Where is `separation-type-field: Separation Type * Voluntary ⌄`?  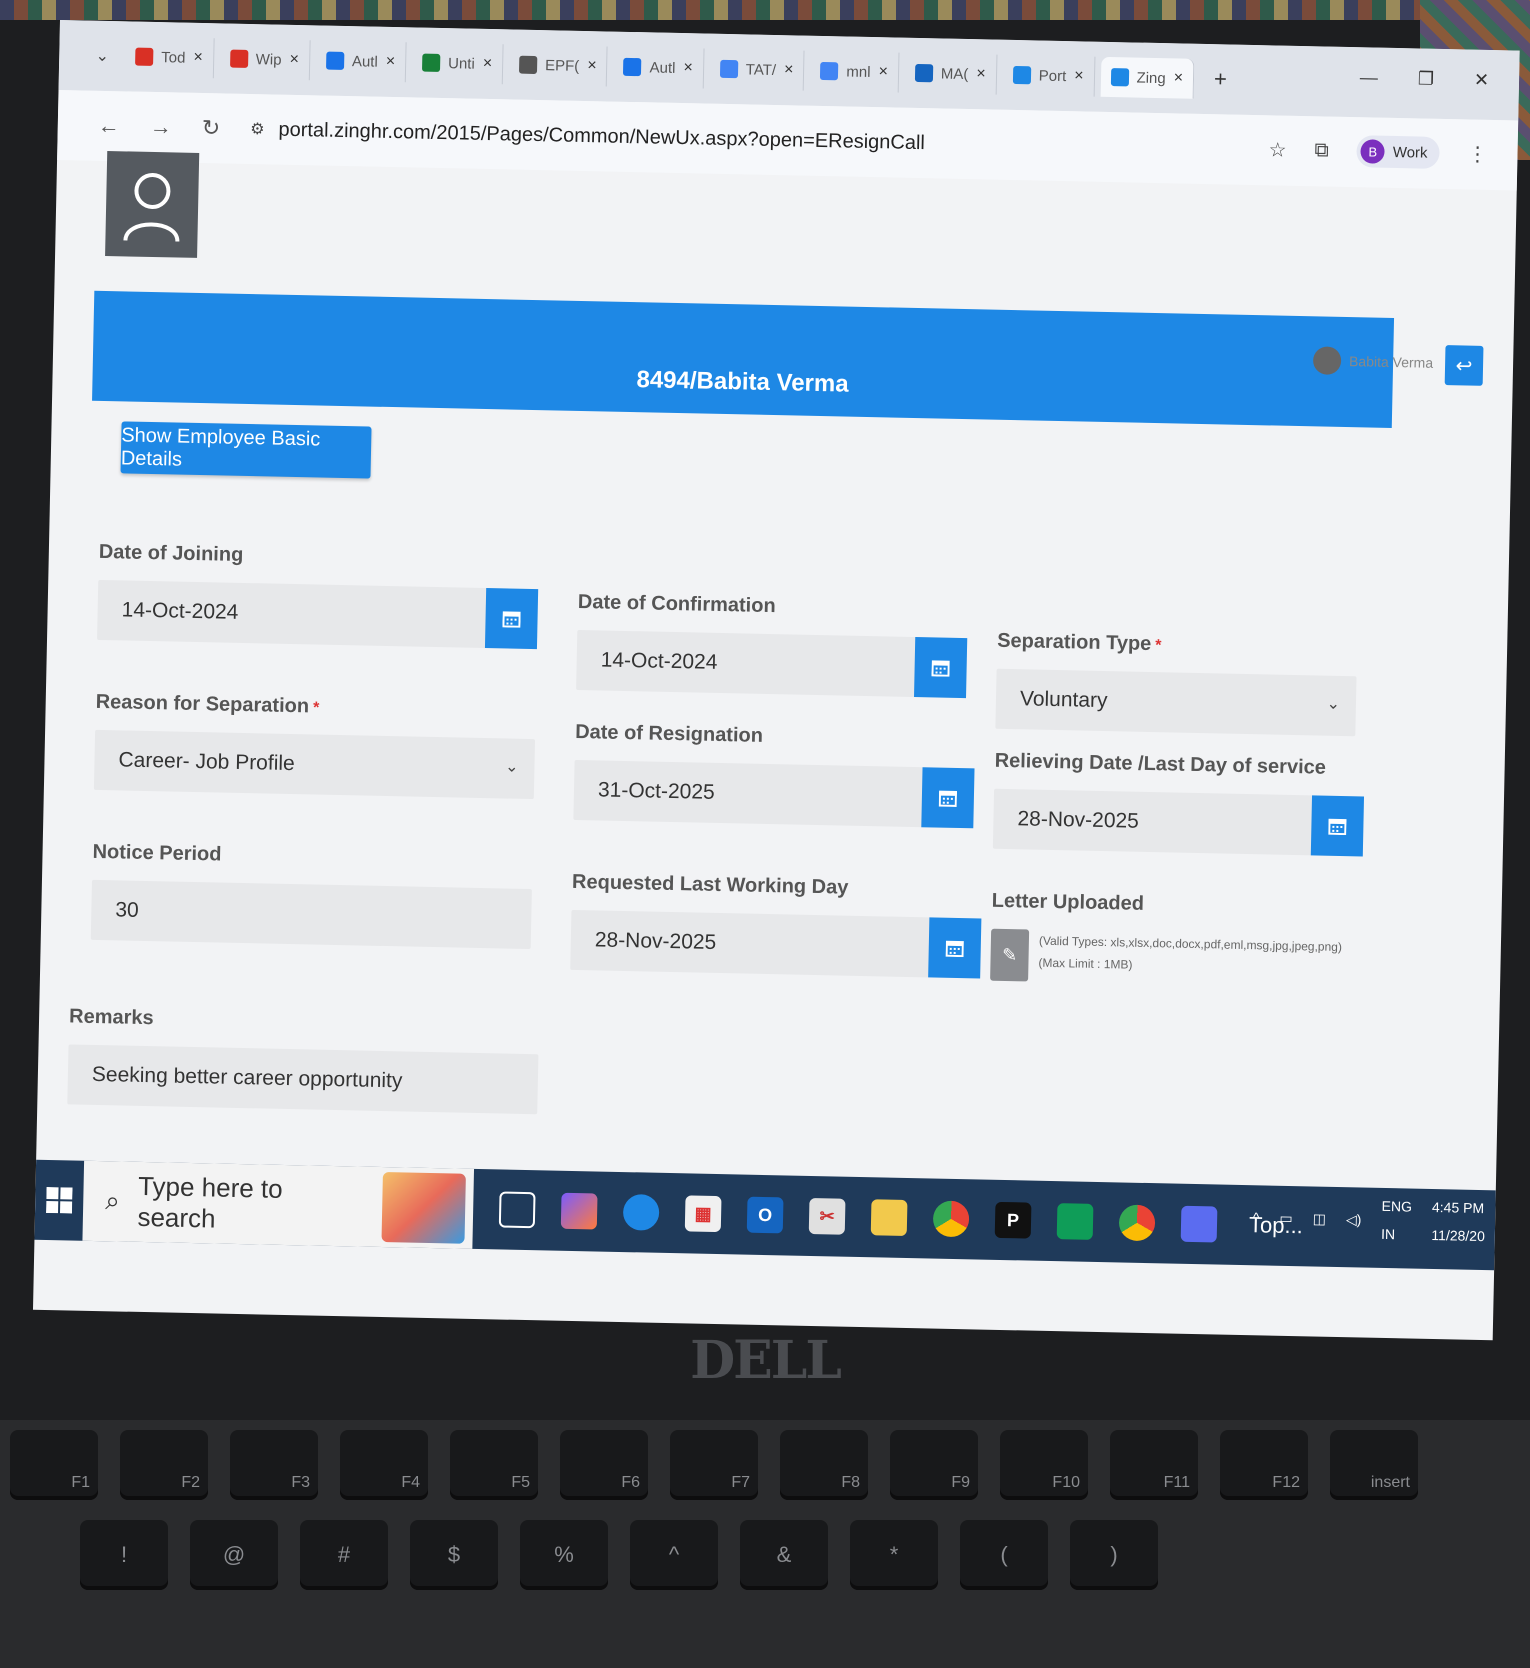 separation-type-field: Separation Type * Voluntary ⌄ is located at coordinates (1176, 683).